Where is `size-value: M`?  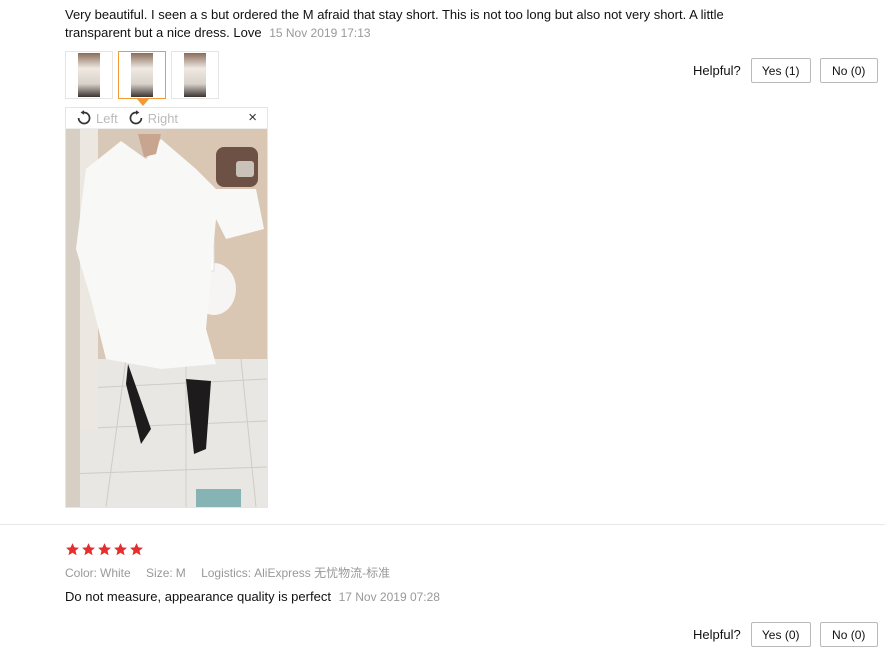 size-value: M is located at coordinates (180, 573).